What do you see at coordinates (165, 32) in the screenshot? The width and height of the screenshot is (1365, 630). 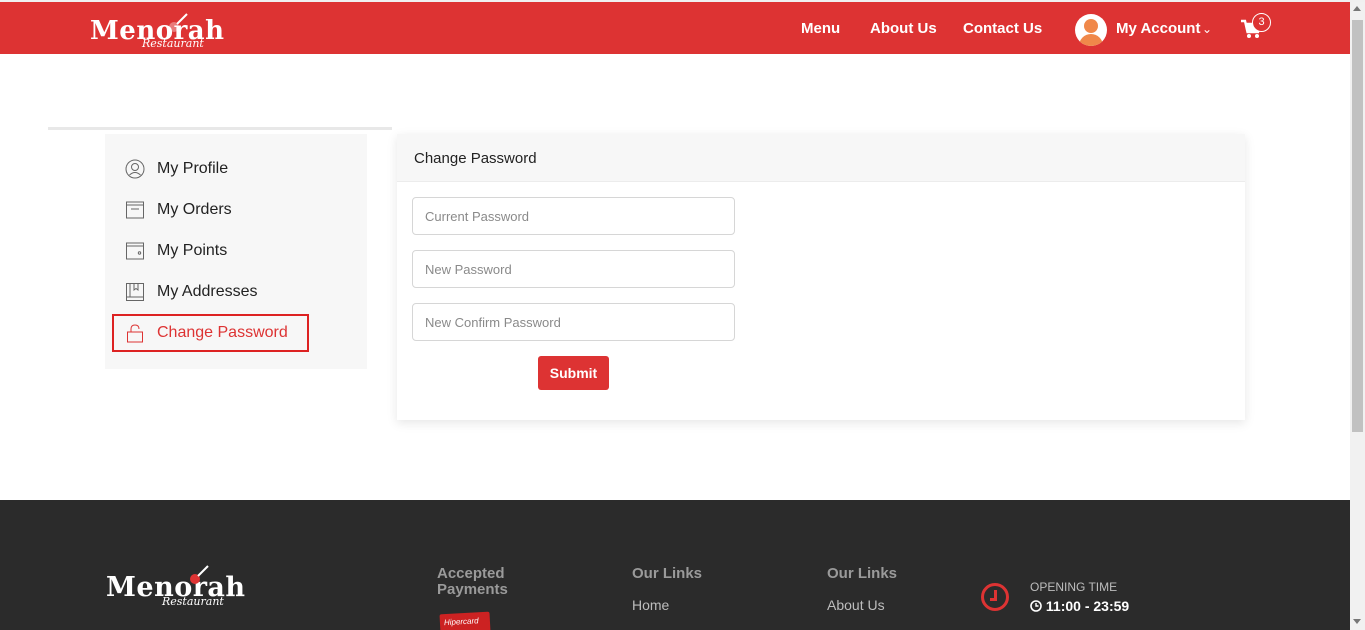 I see `brand-logo: Menorah Restaurant` at bounding box center [165, 32].